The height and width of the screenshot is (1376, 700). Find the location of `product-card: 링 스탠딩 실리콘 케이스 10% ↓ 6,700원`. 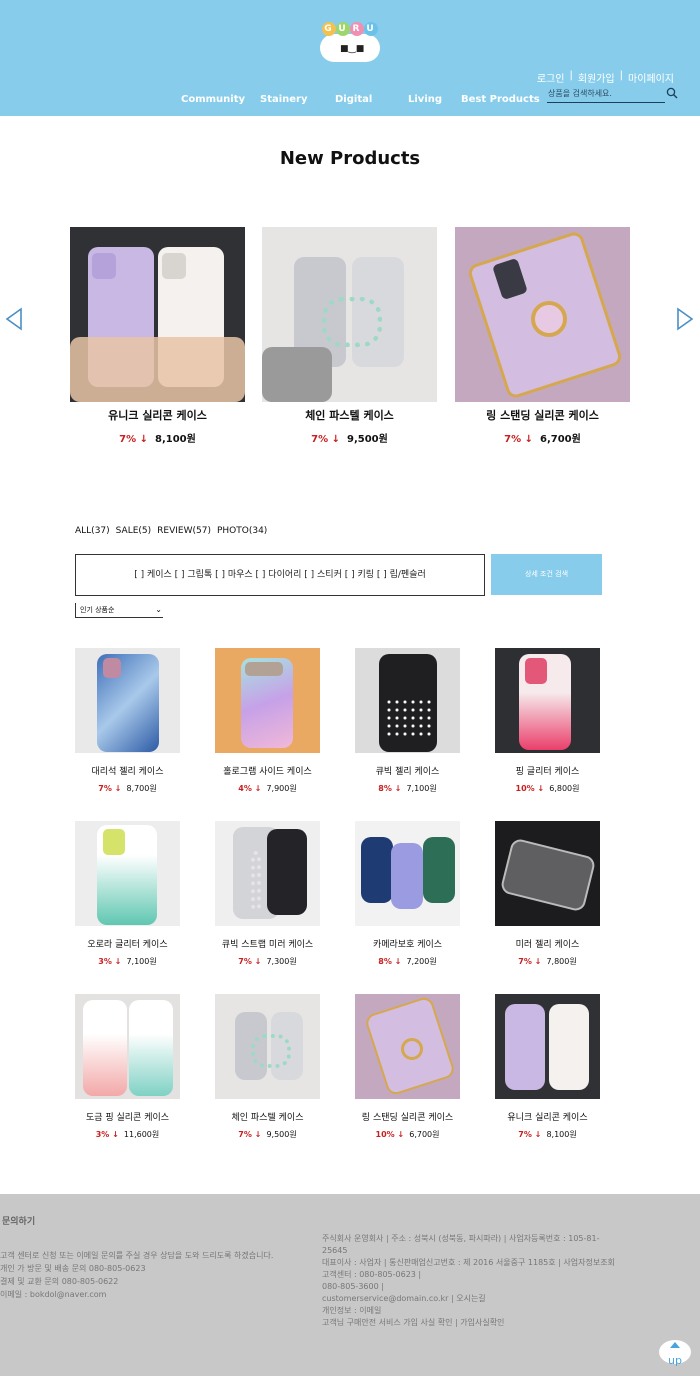

product-card: 링 스탠딩 실리콘 케이스 10% ↓ 6,700원 is located at coordinates (407, 1067).